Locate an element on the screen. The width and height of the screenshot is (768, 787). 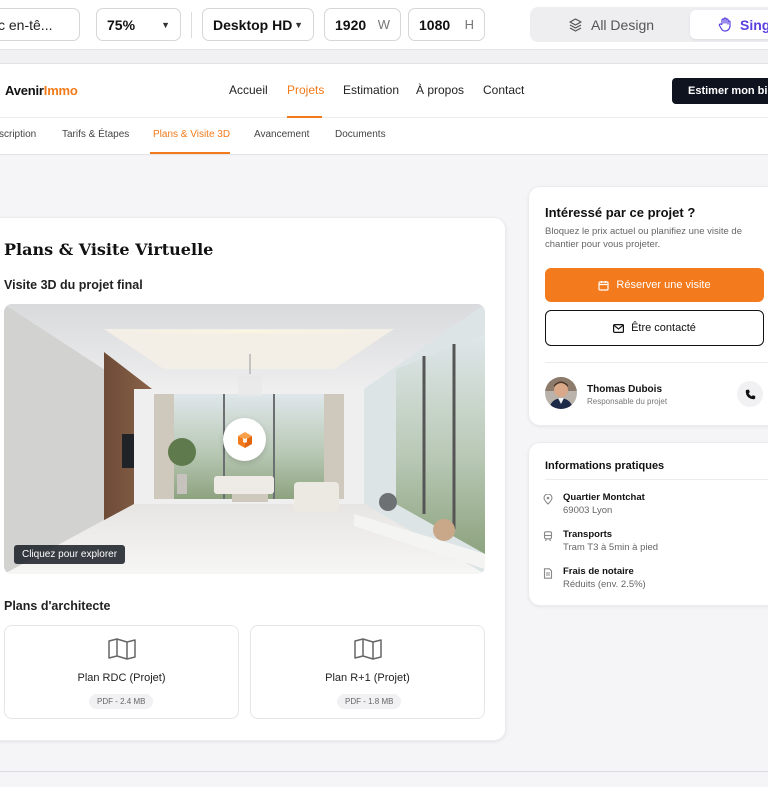
plan-name: Plan RDC (Projet) is located at coordinates (121, 678).